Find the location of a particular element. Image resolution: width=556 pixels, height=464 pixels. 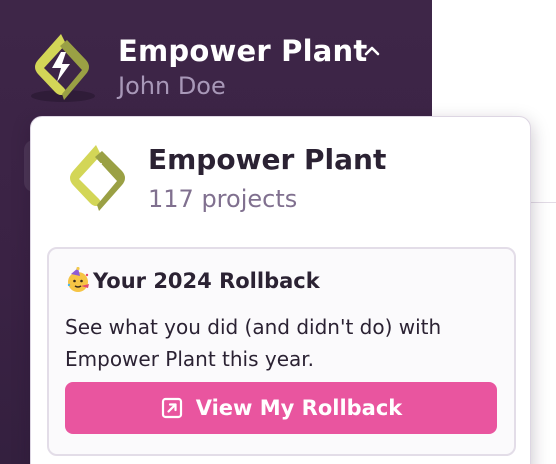

org-name: Empower Plant is located at coordinates (243, 51).